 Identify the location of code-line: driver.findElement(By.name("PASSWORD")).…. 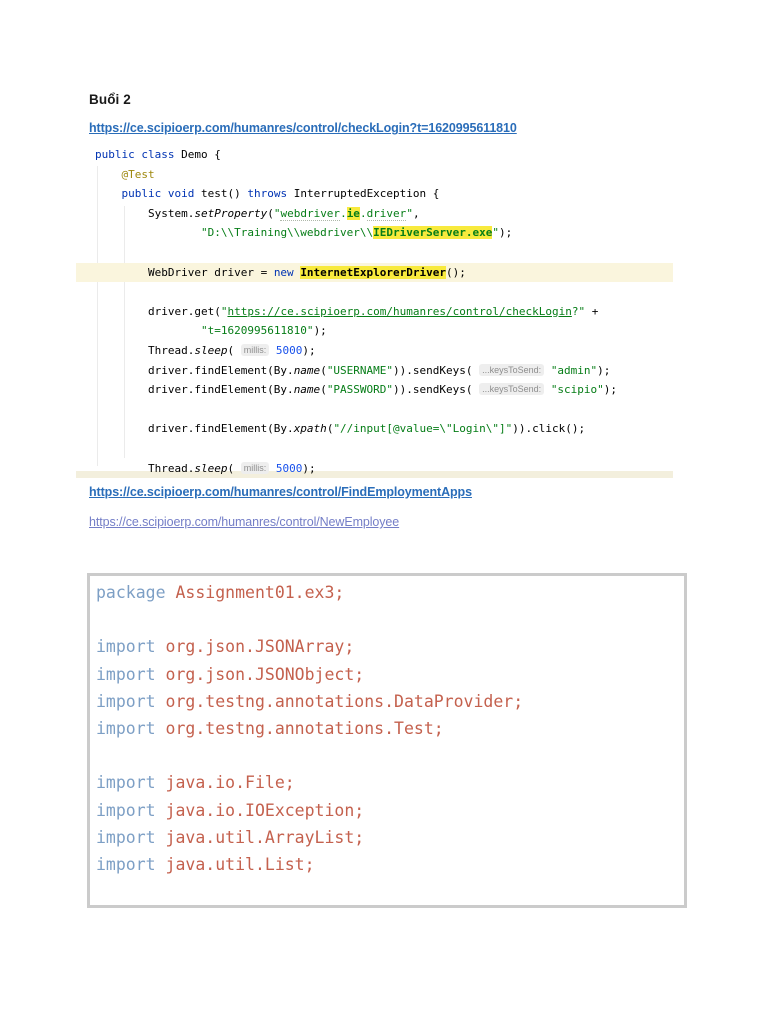
(356, 390).